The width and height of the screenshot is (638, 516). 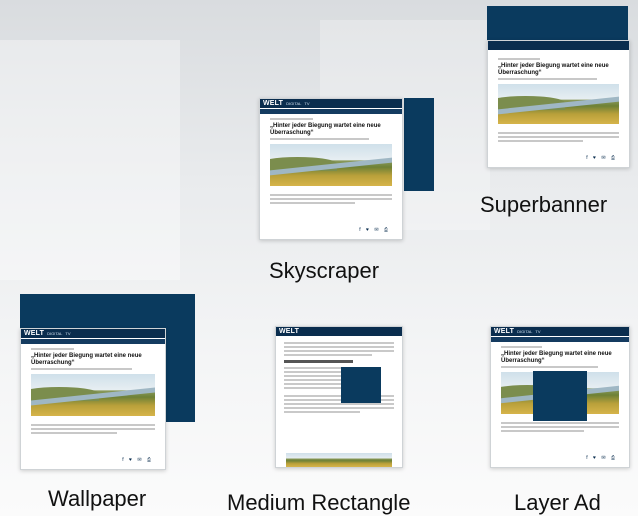 I want to click on section-subhead, so click(x=319, y=361).